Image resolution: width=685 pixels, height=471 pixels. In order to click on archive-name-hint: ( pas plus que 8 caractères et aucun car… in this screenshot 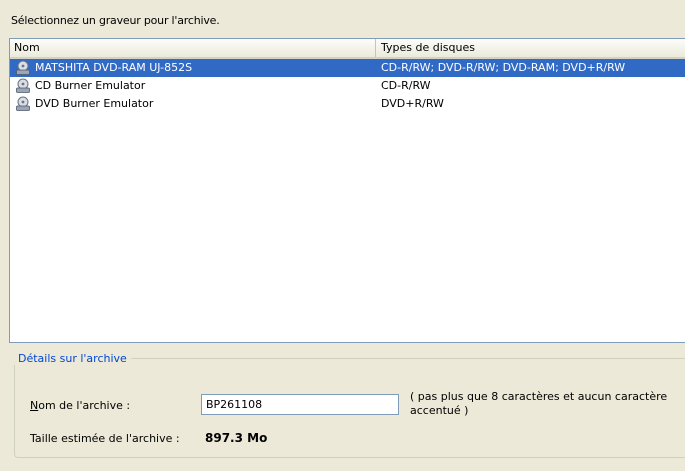, I will do `click(539, 403)`.